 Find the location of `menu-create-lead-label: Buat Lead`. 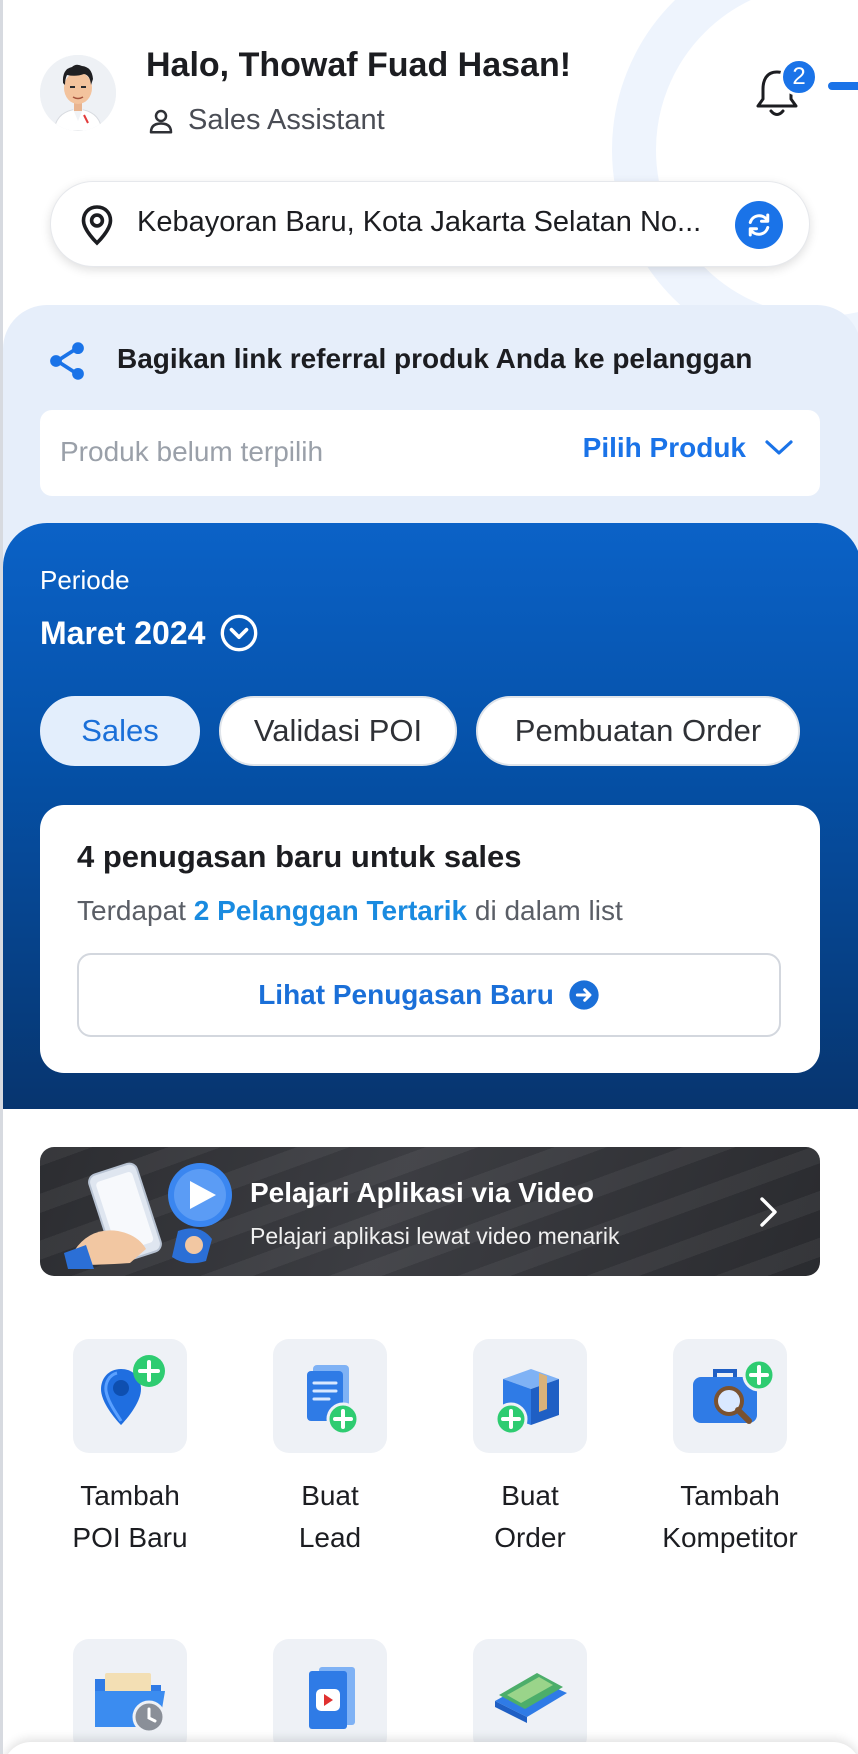

menu-create-lead-label: Buat Lead is located at coordinates (330, 1517).